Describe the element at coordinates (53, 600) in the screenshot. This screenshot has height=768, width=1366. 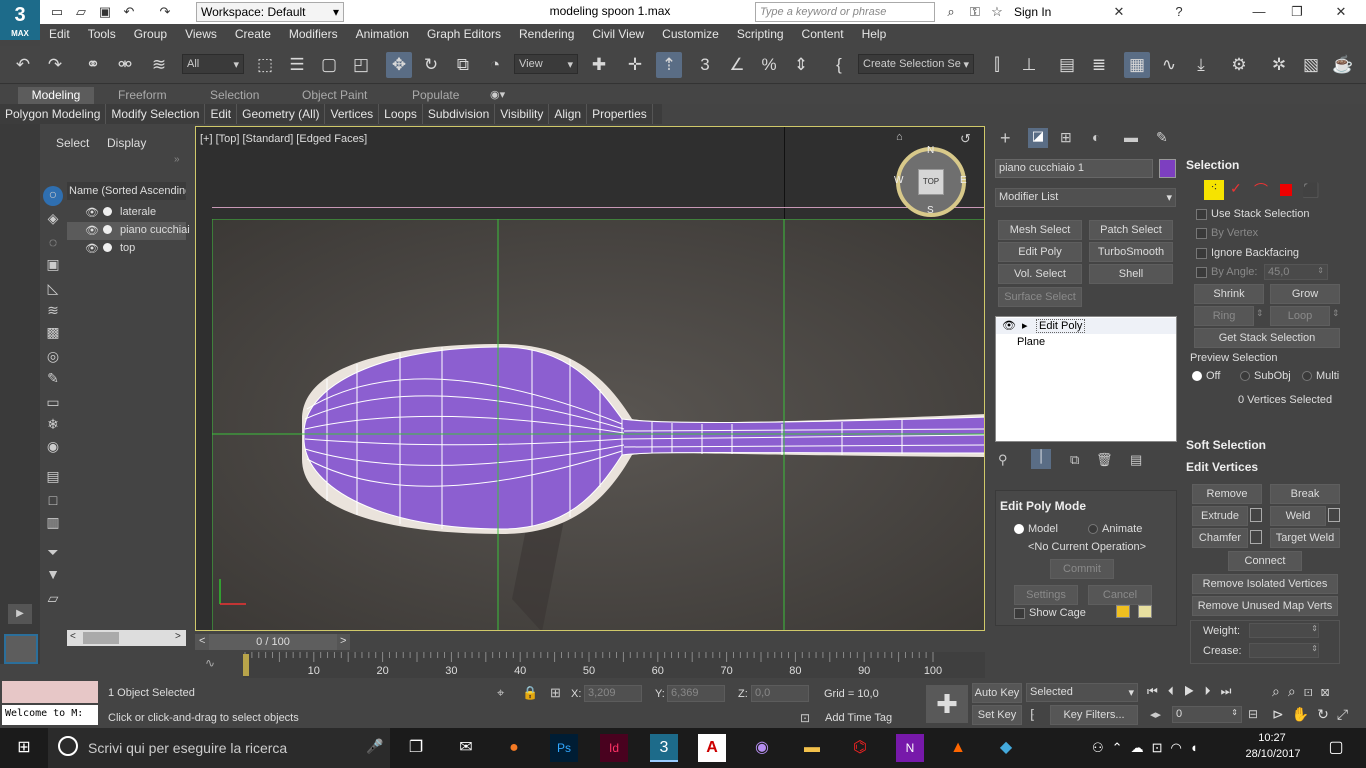
I see `layer-icon: ▱` at that location.